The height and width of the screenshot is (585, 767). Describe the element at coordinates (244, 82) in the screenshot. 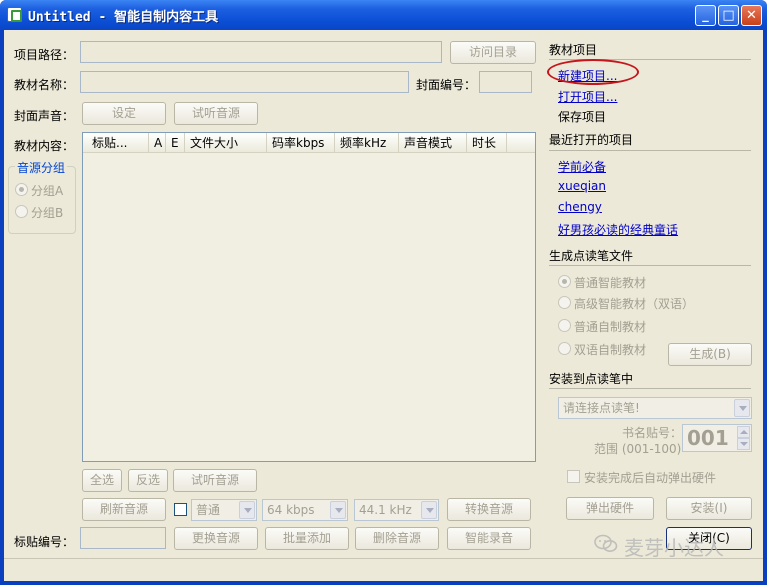

I see `material-name-field` at that location.